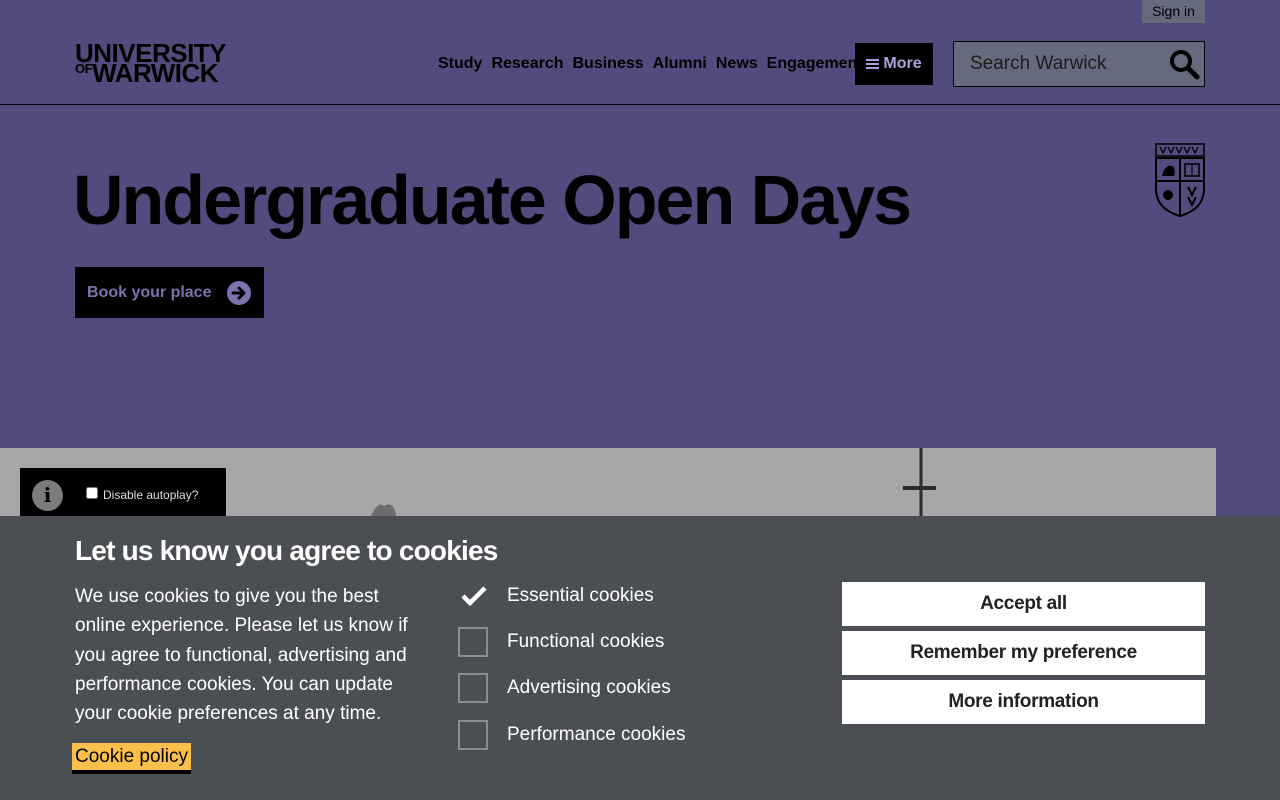 The image size is (1280, 800). Describe the element at coordinates (473, 688) in the screenshot. I see `advertising-cookies-checkbox` at that location.